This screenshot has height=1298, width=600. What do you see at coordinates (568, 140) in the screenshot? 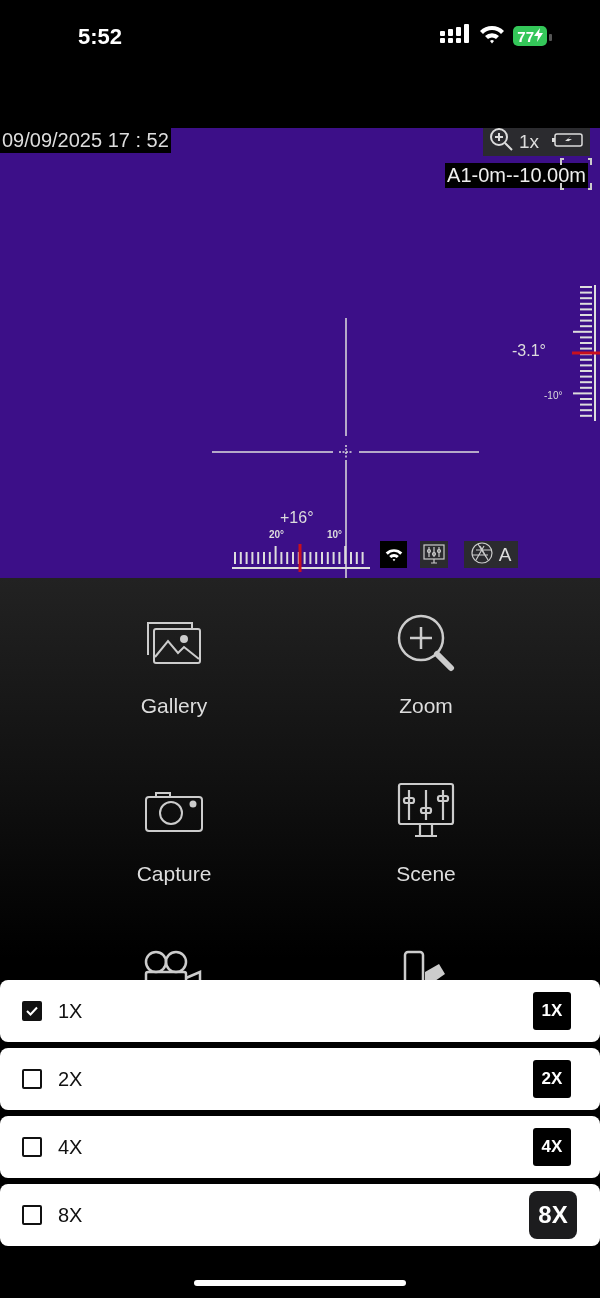
I see `battery-icon` at bounding box center [568, 140].